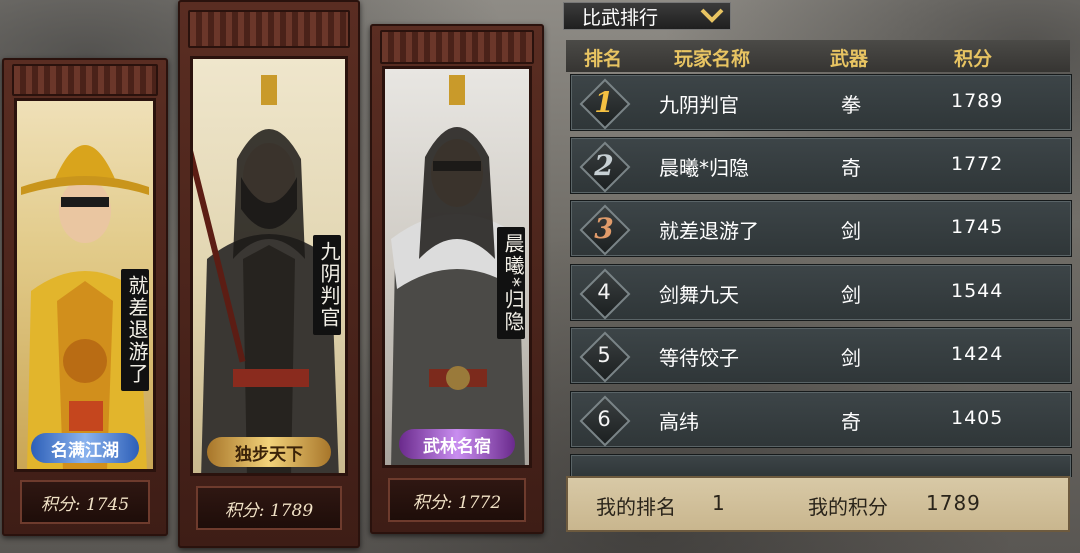  Describe the element at coordinates (953, 503) in the screenshot. I see `my-score-value: 1789` at that location.